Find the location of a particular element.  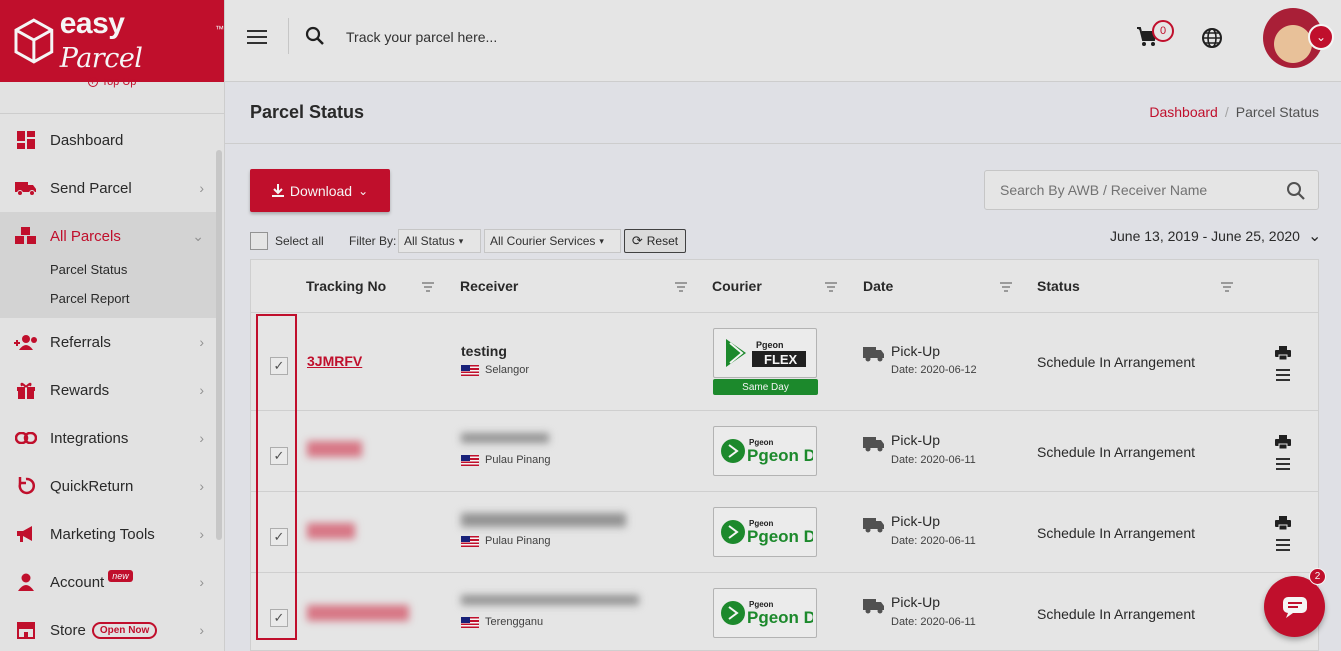

chat-icon is located at coordinates (1294, 607).